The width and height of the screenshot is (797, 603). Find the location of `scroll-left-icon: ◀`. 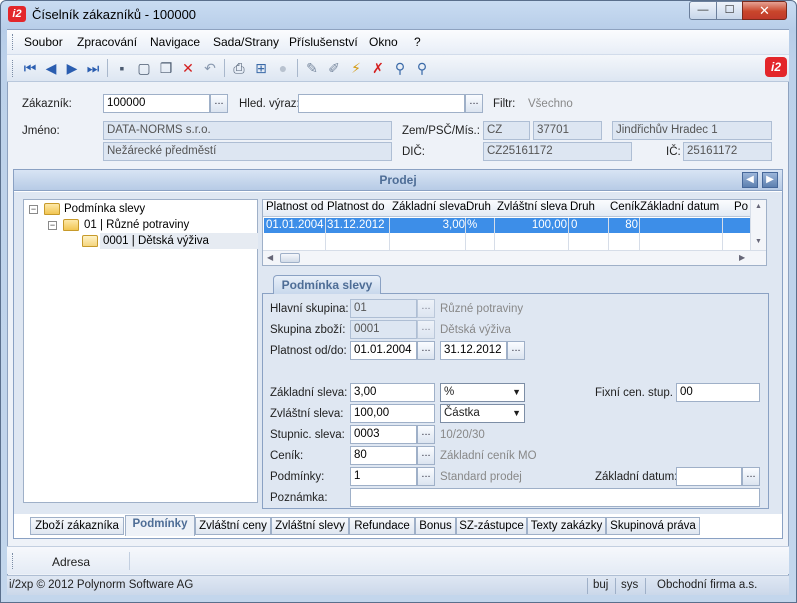

scroll-left-icon: ◀ is located at coordinates (270, 257).